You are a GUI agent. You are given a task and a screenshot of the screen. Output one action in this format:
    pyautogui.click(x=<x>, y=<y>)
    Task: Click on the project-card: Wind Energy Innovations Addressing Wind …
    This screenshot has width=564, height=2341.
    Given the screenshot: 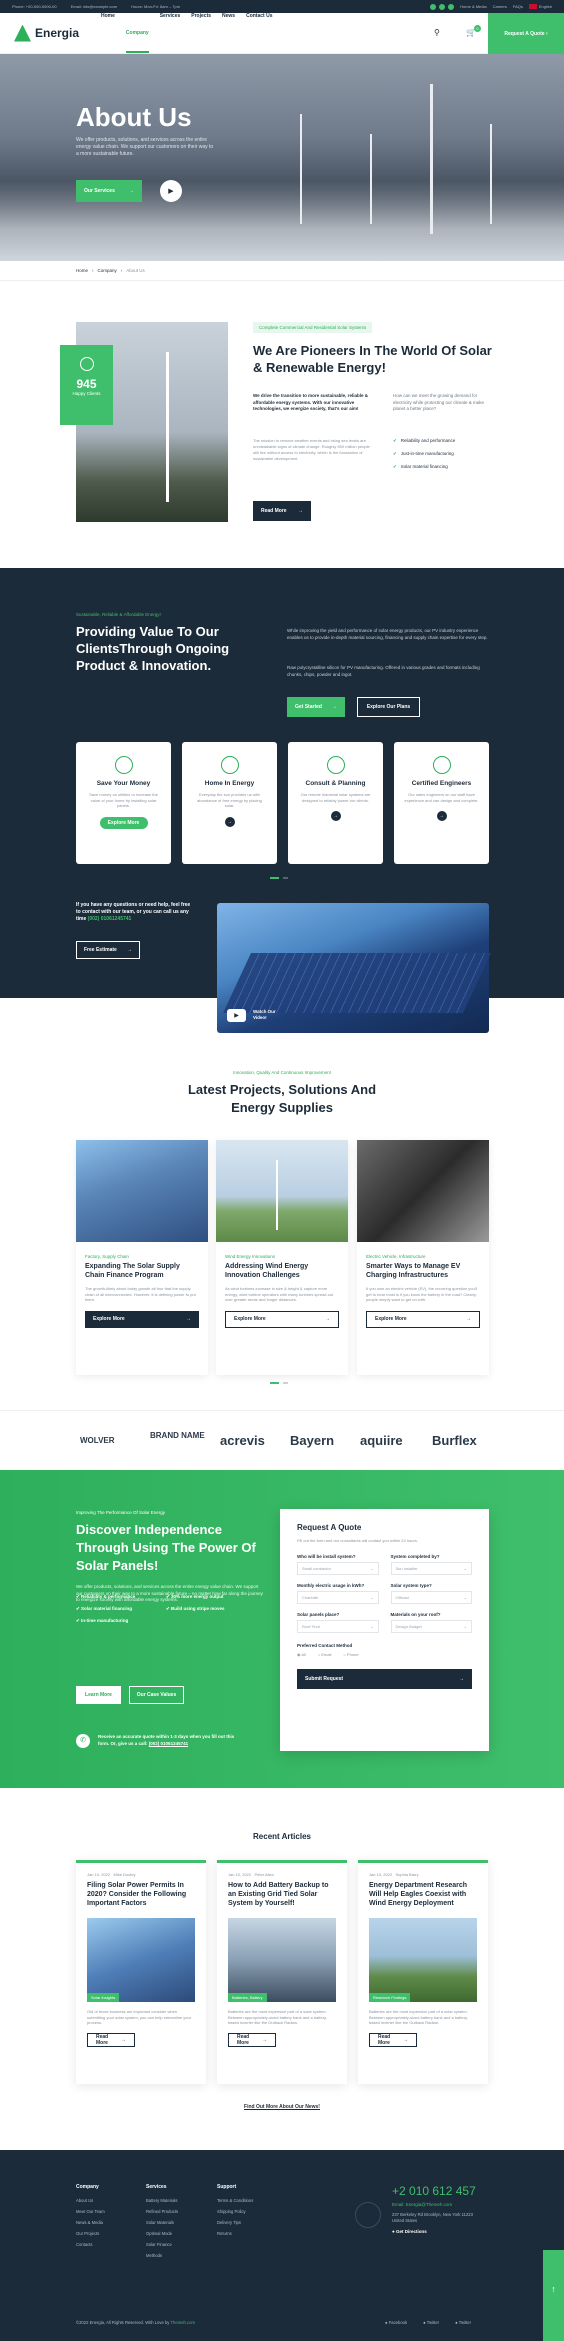 What is the action you would take?
    pyautogui.click(x=282, y=1257)
    